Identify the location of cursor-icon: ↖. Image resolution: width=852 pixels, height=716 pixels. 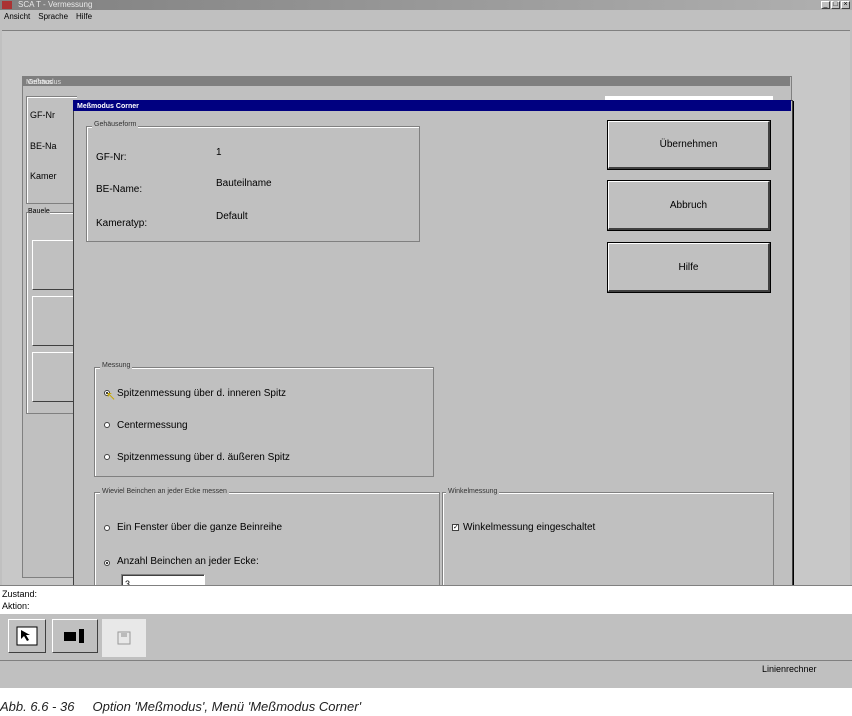
(111, 396).